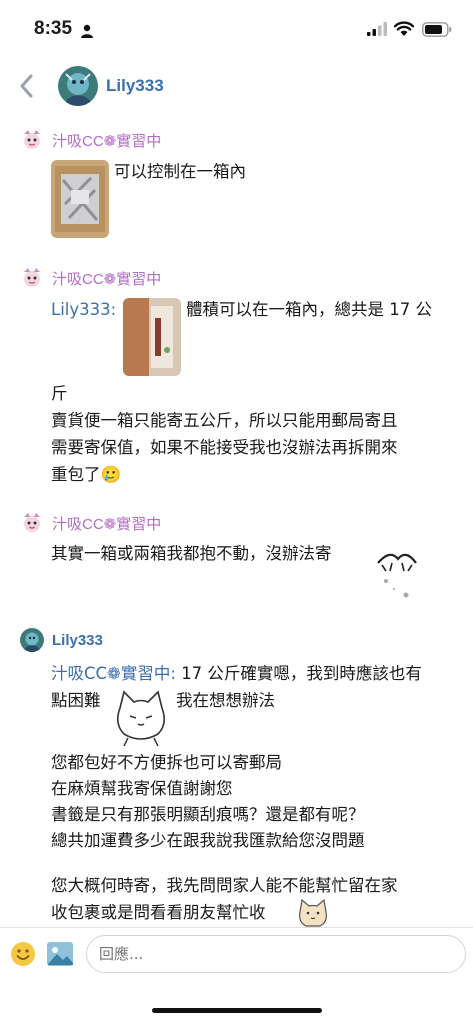 The width and height of the screenshot is (473, 1023). Describe the element at coordinates (27, 86) in the screenshot. I see `back-chevron-icon` at that location.